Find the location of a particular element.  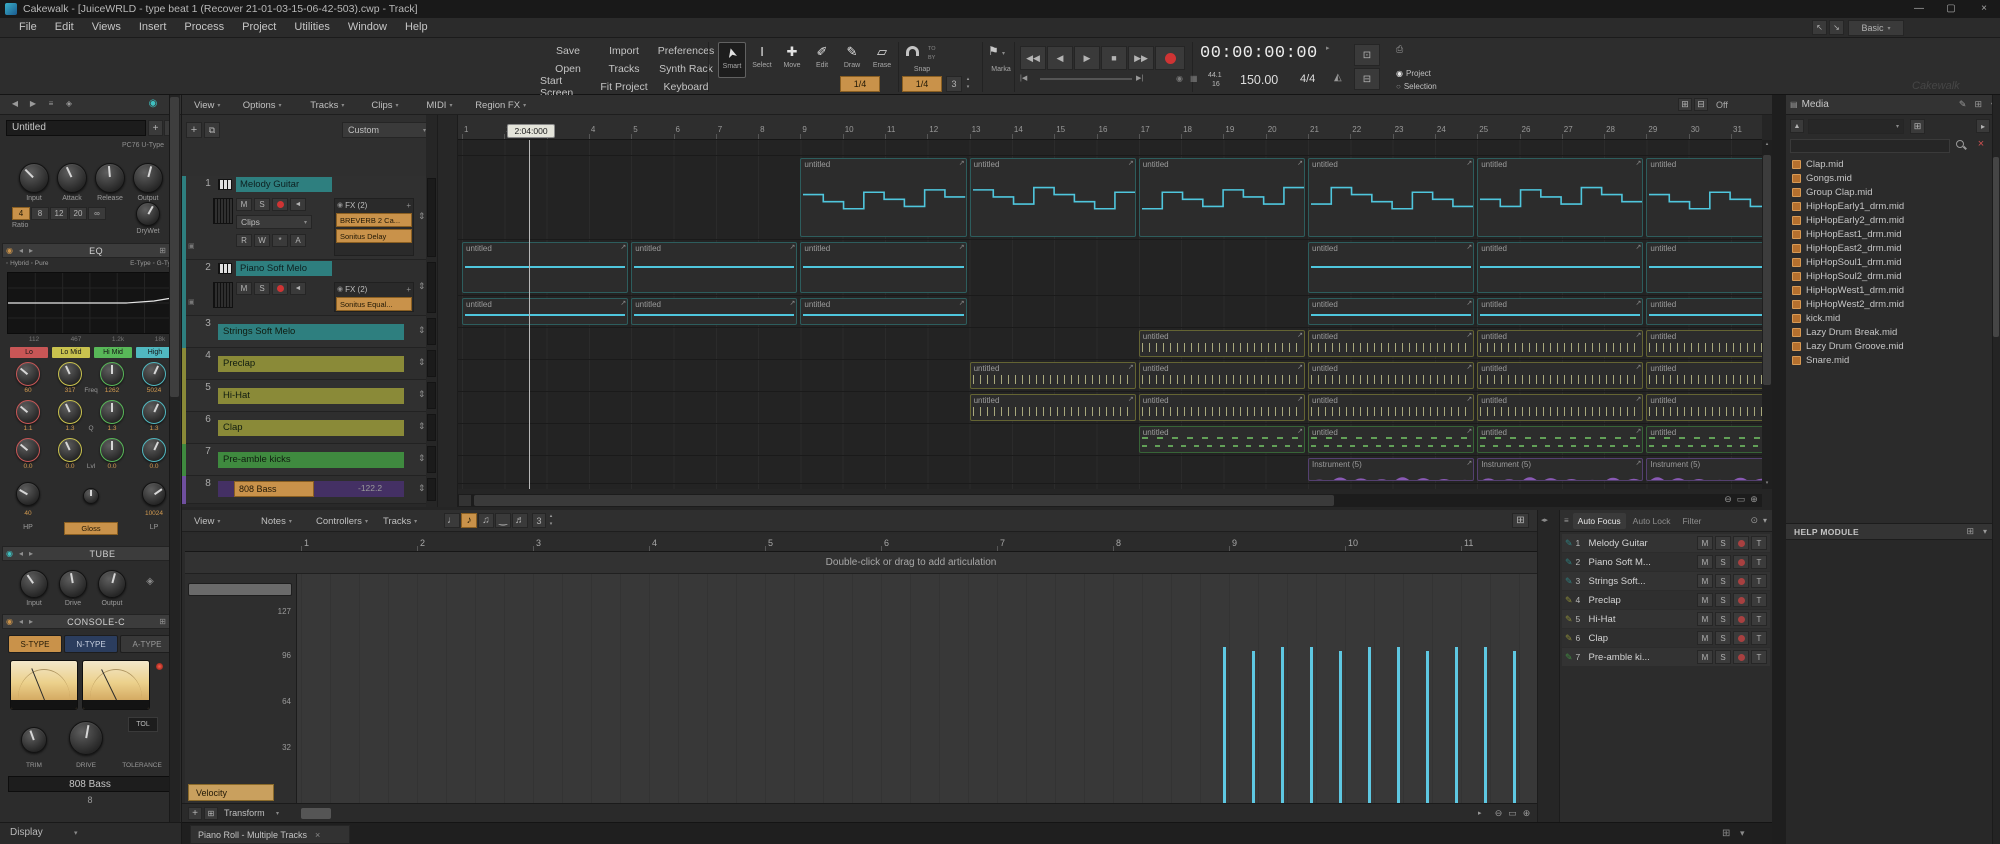

time-display-expand-icon: ▸ is located at coordinates (1331, 49).